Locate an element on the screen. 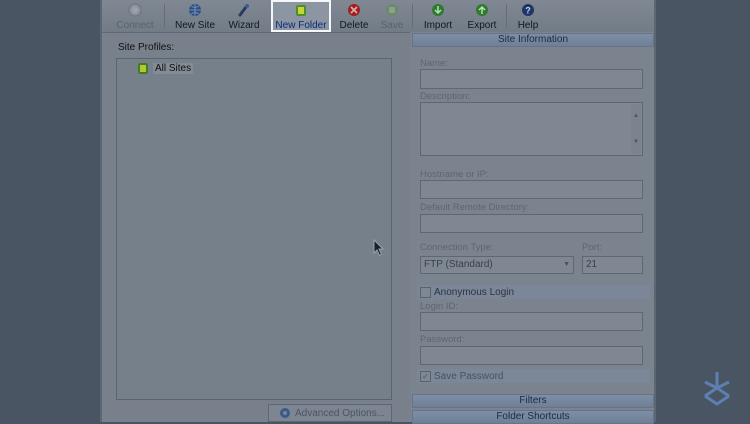 This screenshot has width=750, height=424. save-button: Save is located at coordinates (392, 16).